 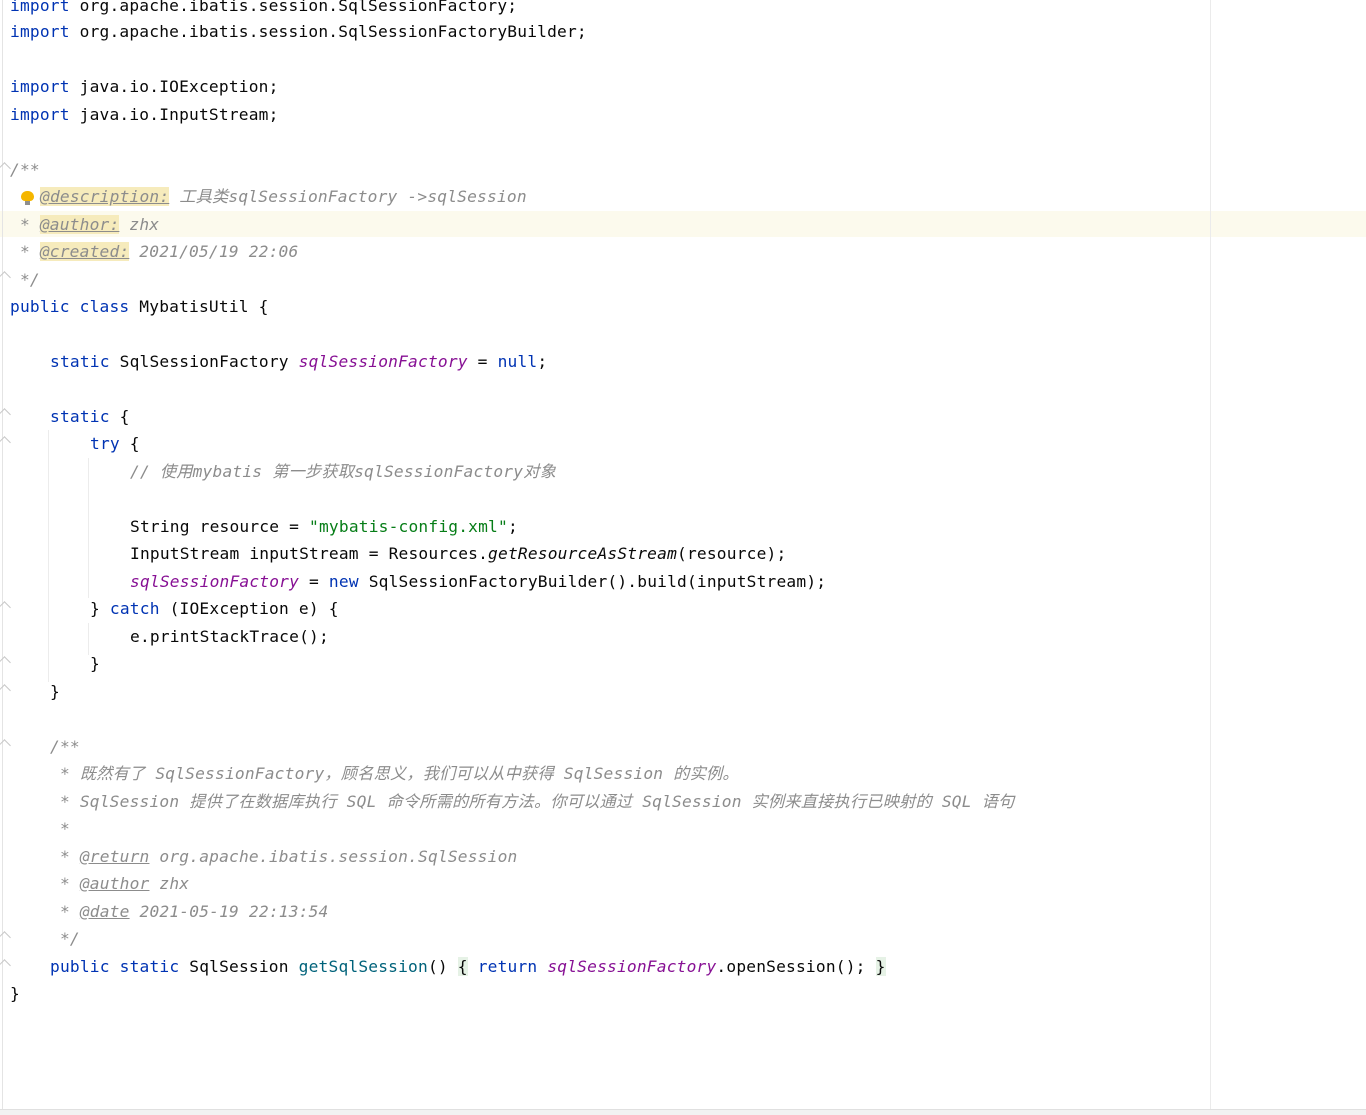 What do you see at coordinates (309, 553) in the screenshot?
I see `code-text: InputStream inputStream = Resources.` at bounding box center [309, 553].